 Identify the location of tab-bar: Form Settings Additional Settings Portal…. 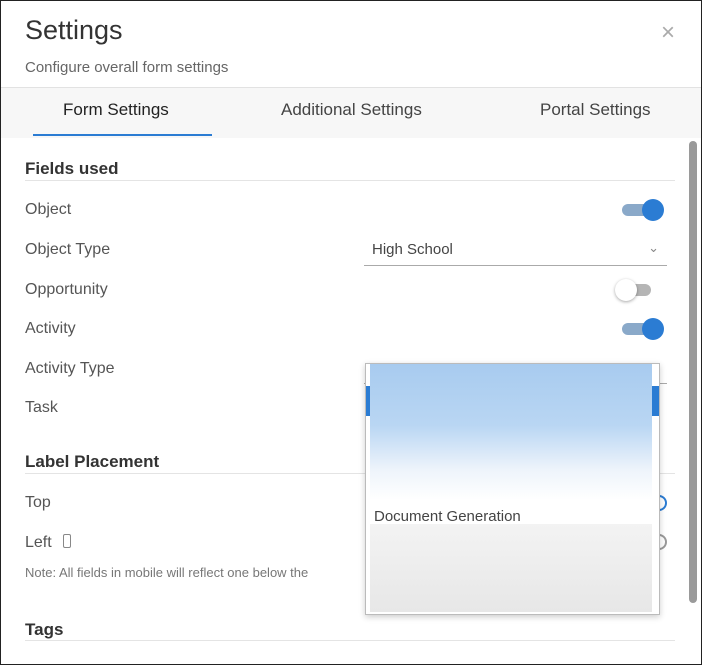
(351, 113).